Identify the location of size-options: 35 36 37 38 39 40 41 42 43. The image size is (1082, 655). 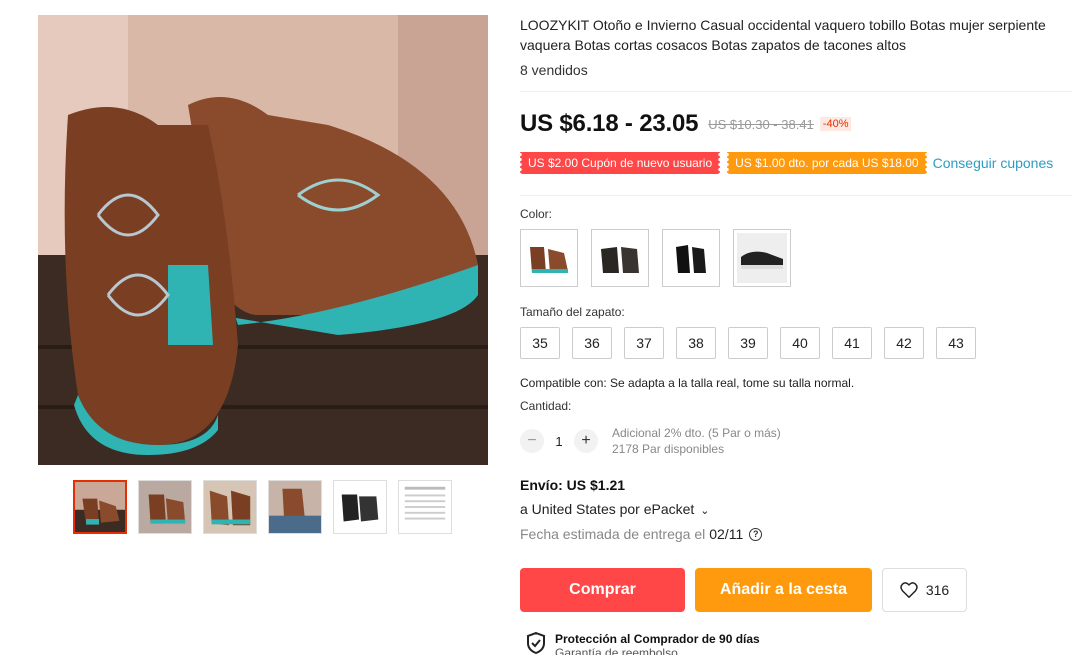
(748, 343).